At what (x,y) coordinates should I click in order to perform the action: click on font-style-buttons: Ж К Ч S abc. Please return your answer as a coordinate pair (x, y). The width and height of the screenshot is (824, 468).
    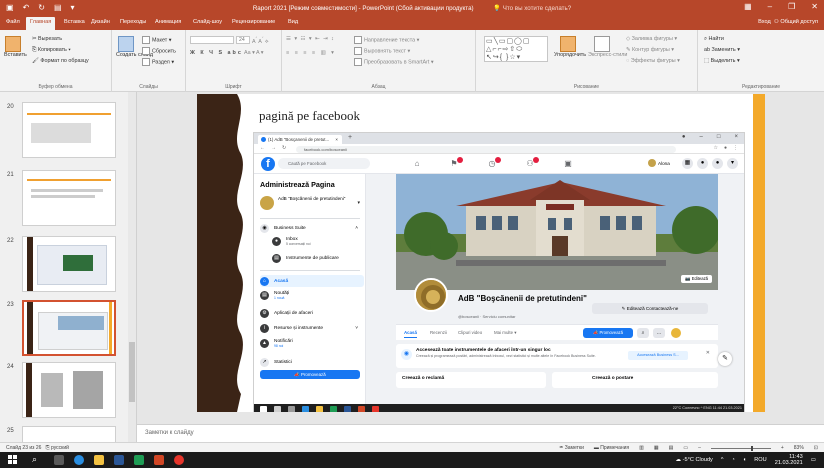
    Looking at the image, I should click on (216, 53).